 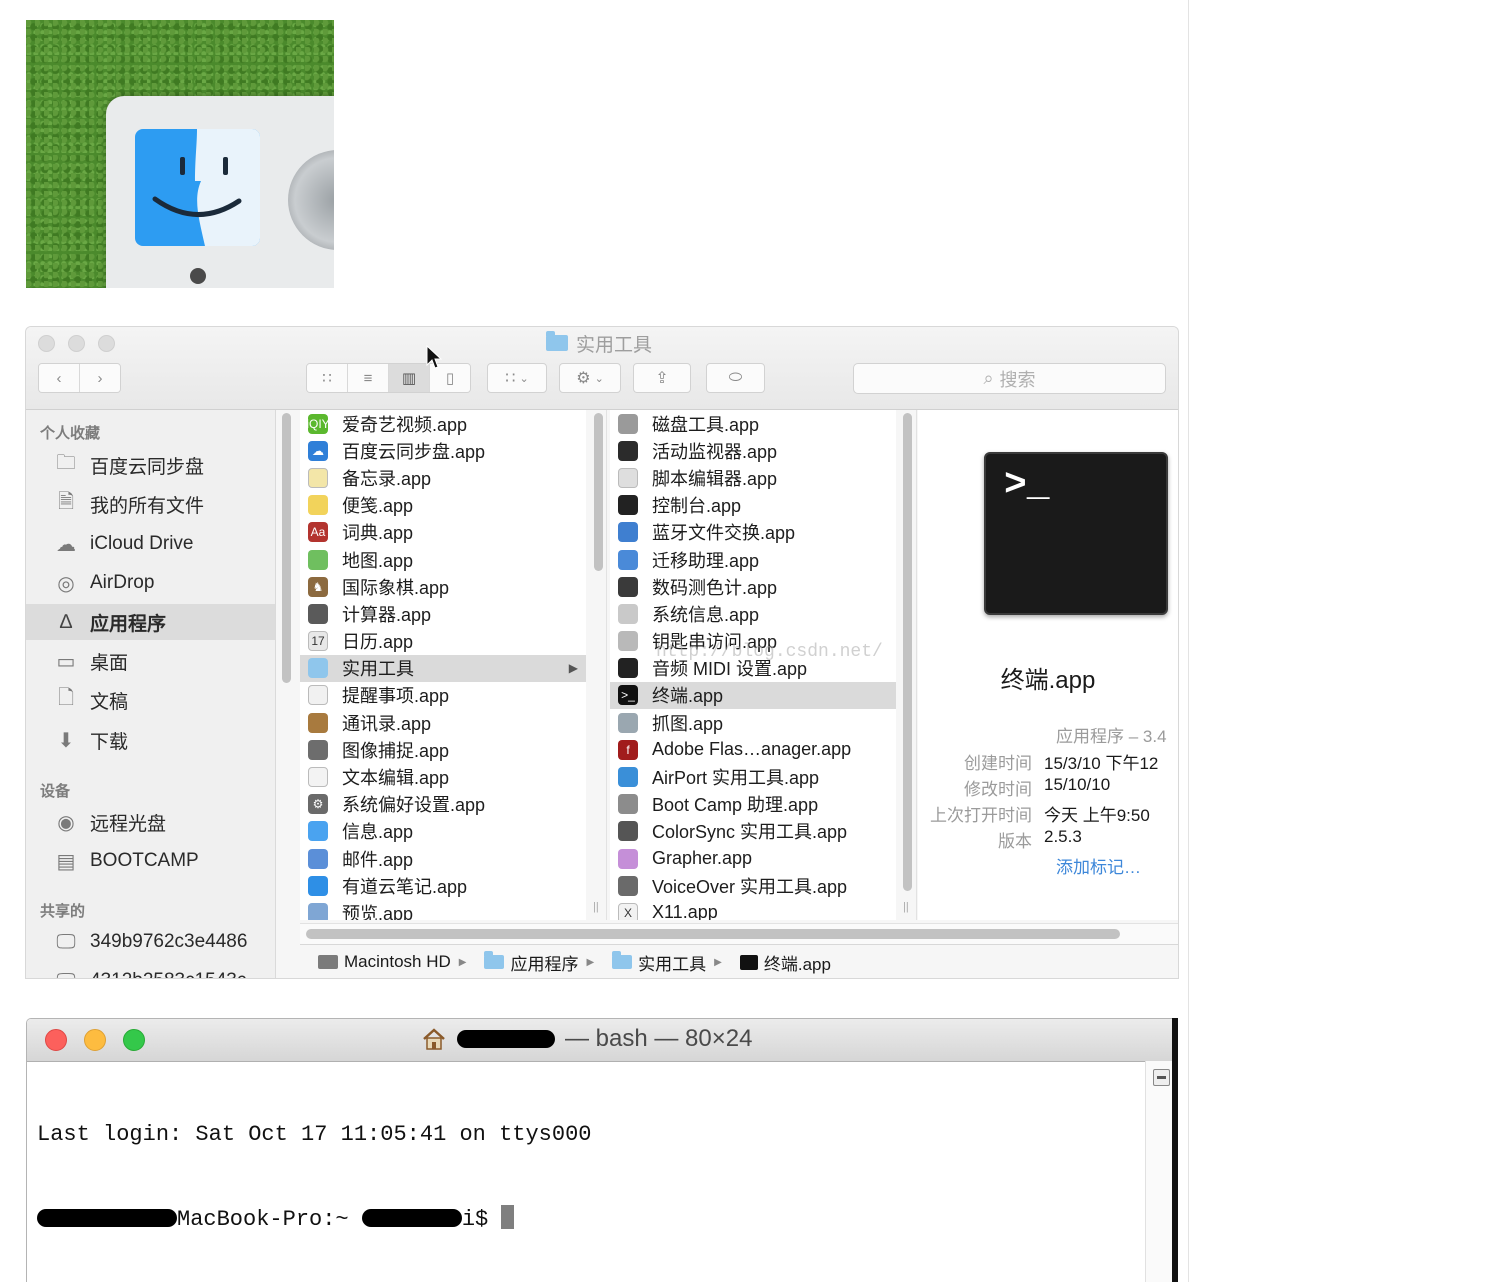 I want to click on back-button: ‹, so click(x=59, y=378).